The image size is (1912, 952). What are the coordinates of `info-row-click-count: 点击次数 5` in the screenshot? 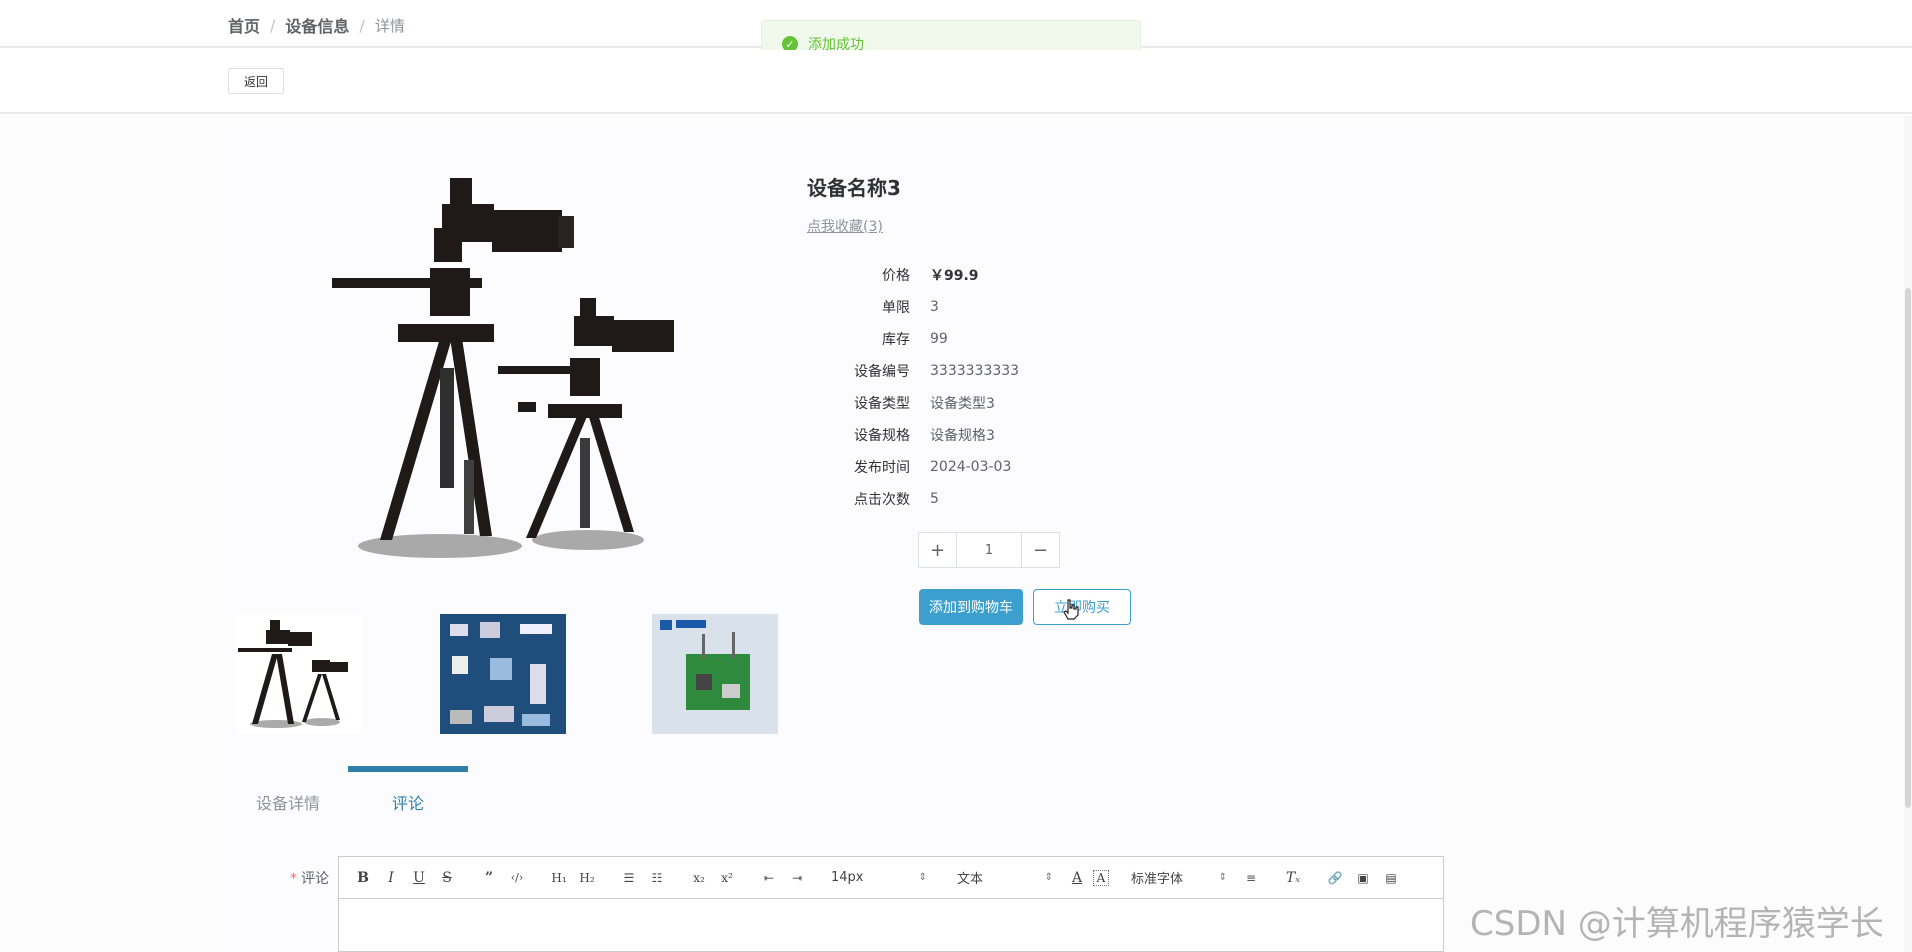 It's located at (884, 499).